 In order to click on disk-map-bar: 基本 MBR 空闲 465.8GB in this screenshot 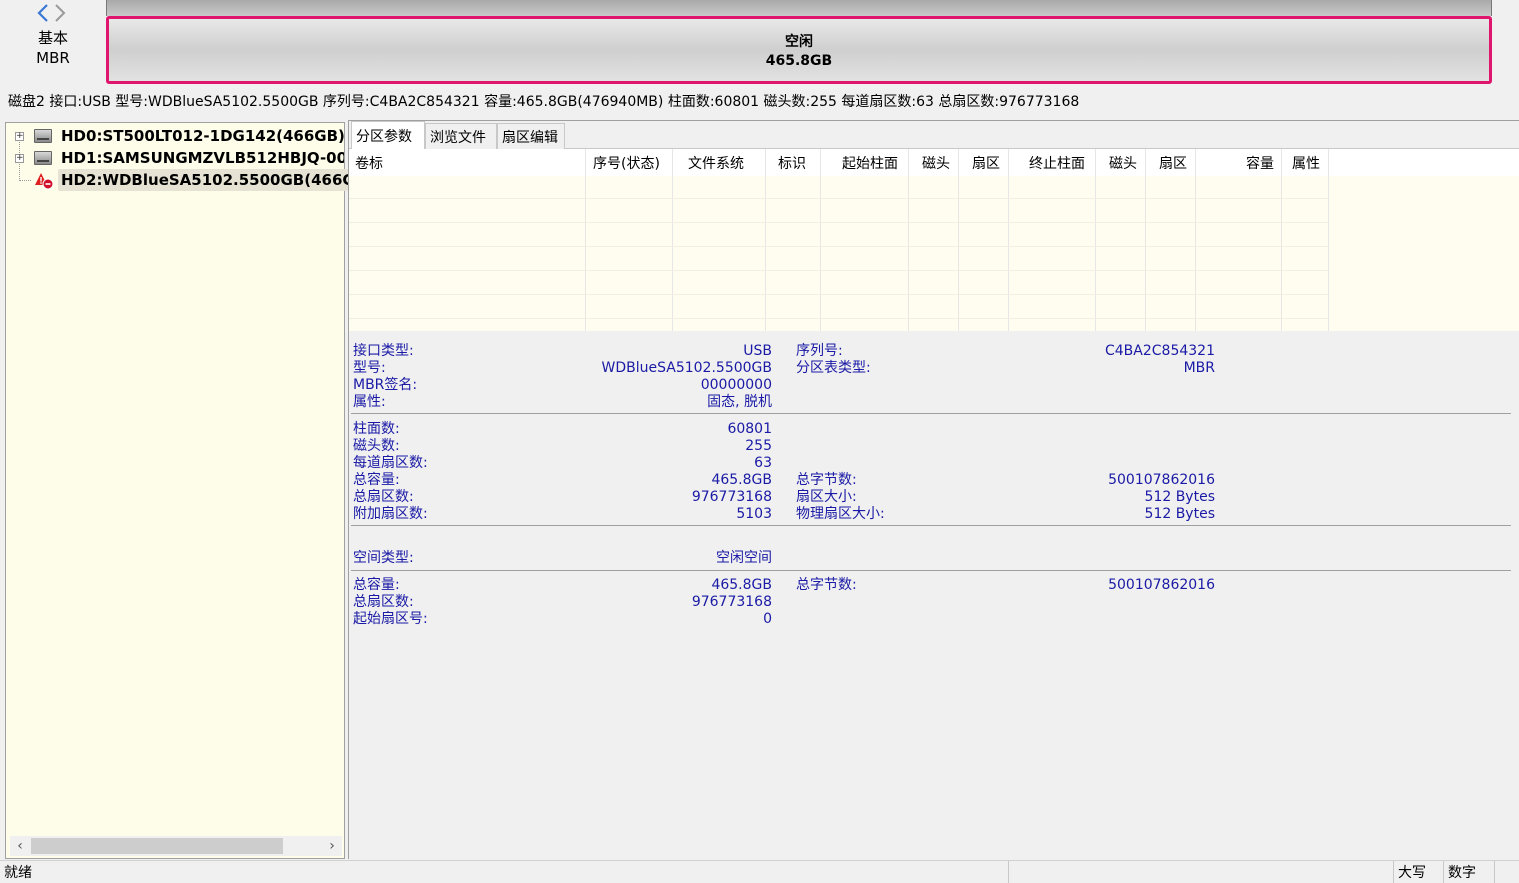, I will do `click(759, 46)`.